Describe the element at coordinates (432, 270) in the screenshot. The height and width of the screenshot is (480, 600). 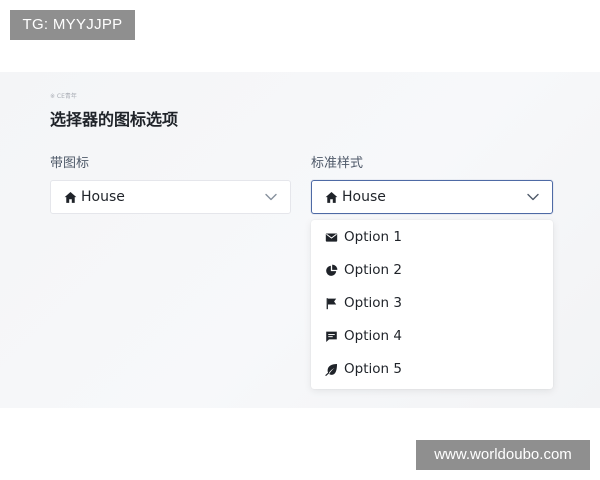
I see `dropdown-option-2: Option 2` at that location.